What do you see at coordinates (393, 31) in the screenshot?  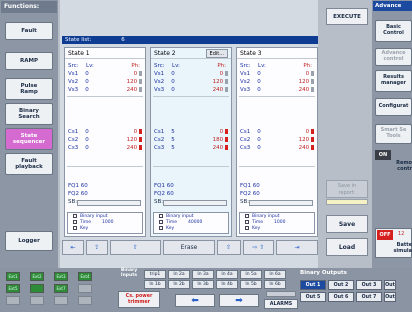 I see `advanced-button-0: Basic Control` at bounding box center [393, 31].